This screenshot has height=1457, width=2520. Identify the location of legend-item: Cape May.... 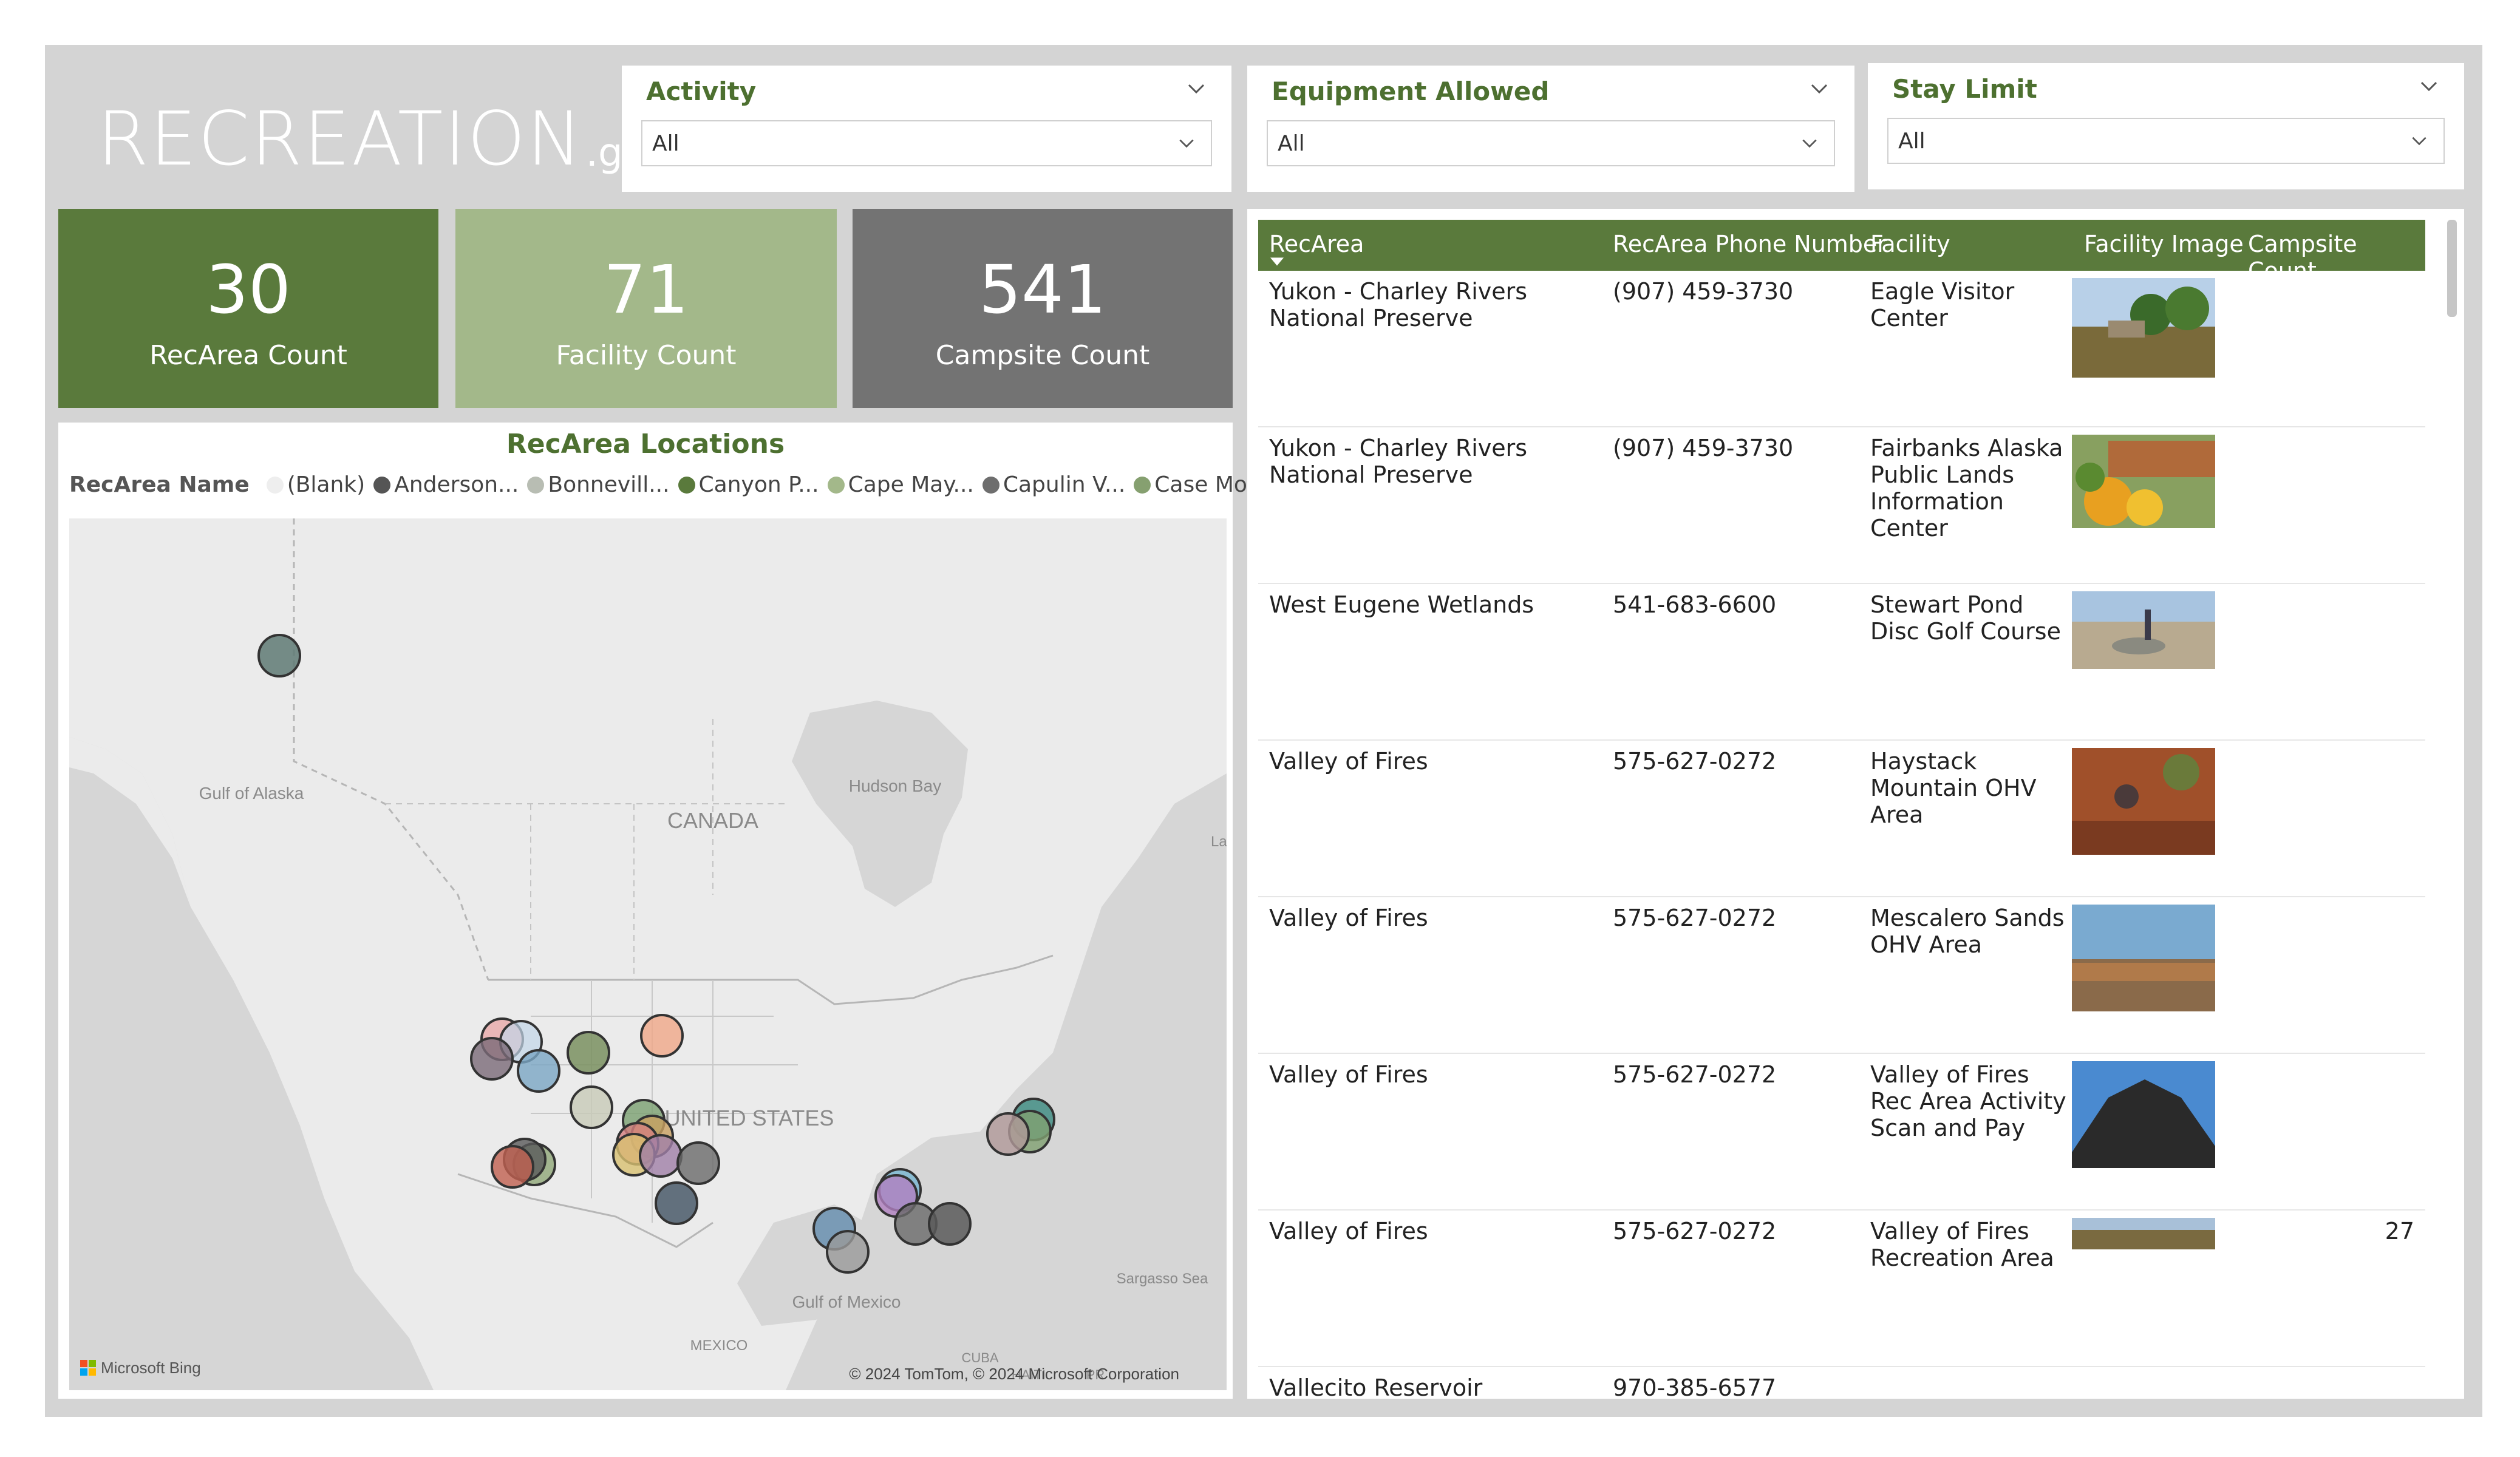
(900, 484).